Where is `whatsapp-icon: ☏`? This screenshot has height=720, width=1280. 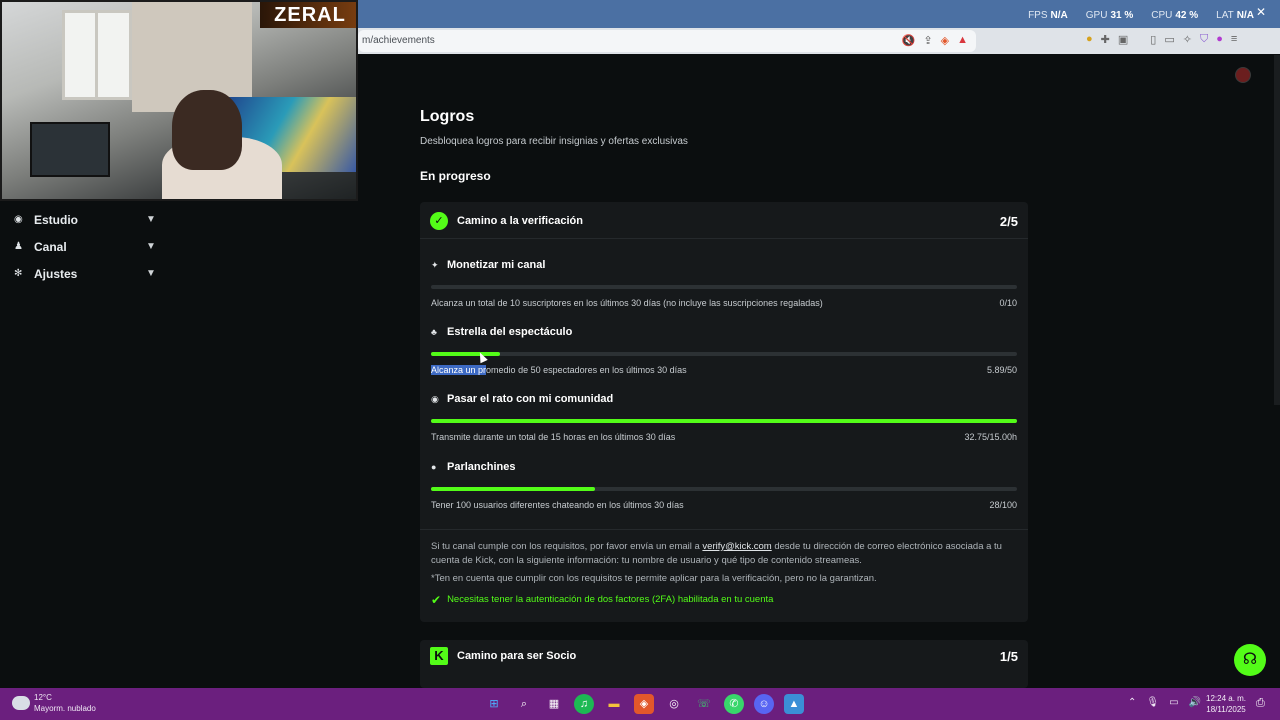 whatsapp-icon: ☏ is located at coordinates (704, 704).